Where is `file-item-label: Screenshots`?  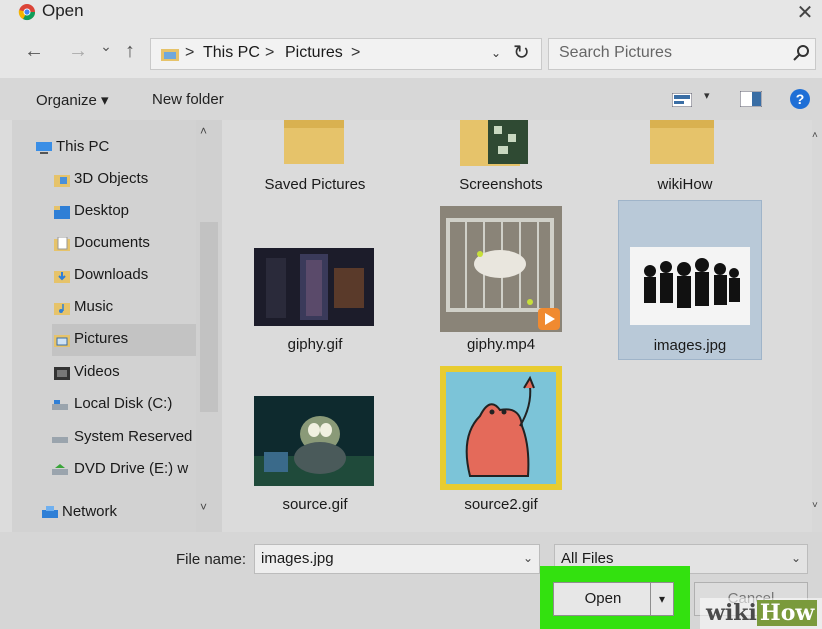 file-item-label: Screenshots is located at coordinates (501, 184).